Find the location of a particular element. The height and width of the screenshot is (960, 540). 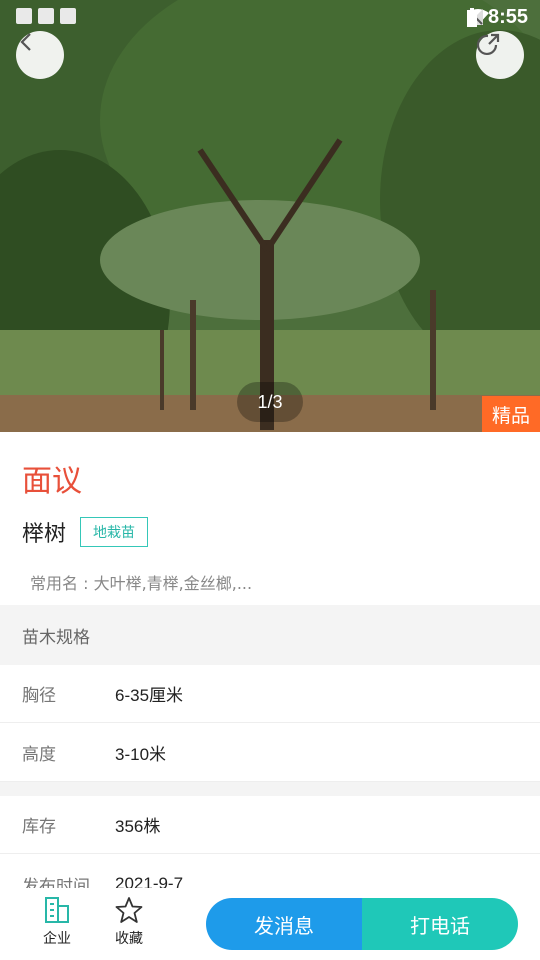

info-label: 库存 is located at coordinates (39, 827).